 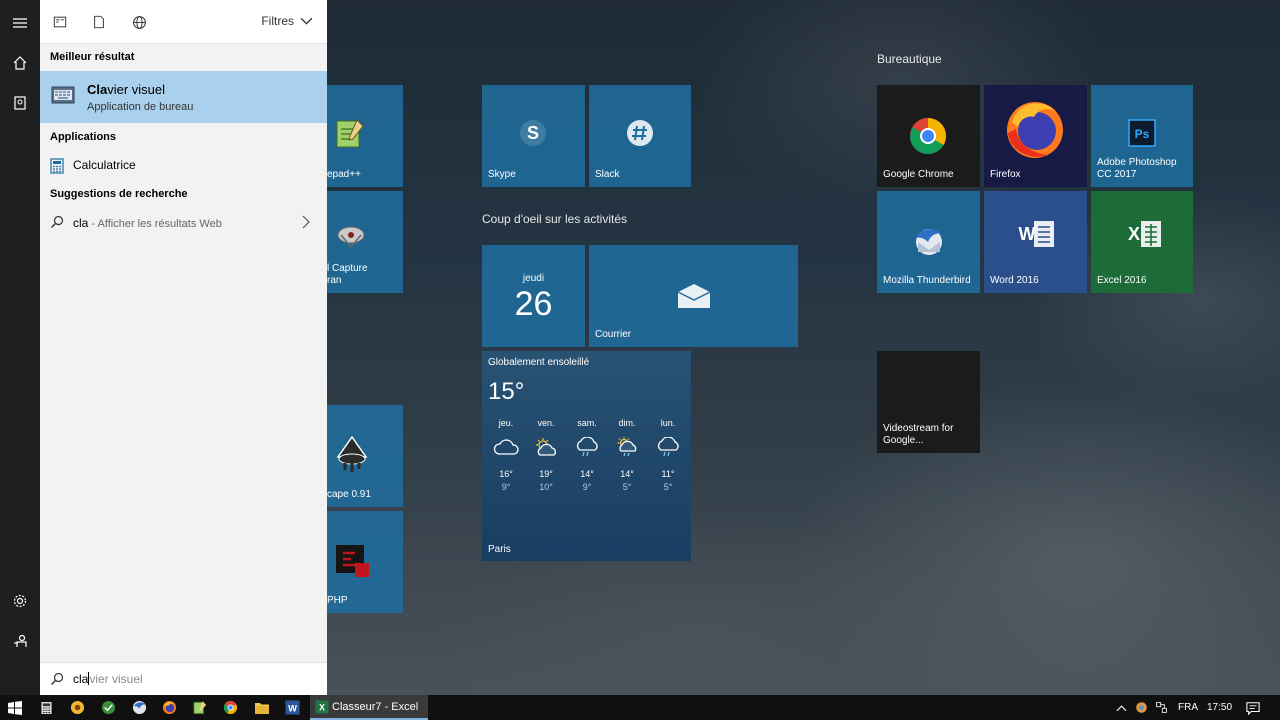 I want to click on tile-word-2016: W Word 2016, so click(x=1035, y=242).